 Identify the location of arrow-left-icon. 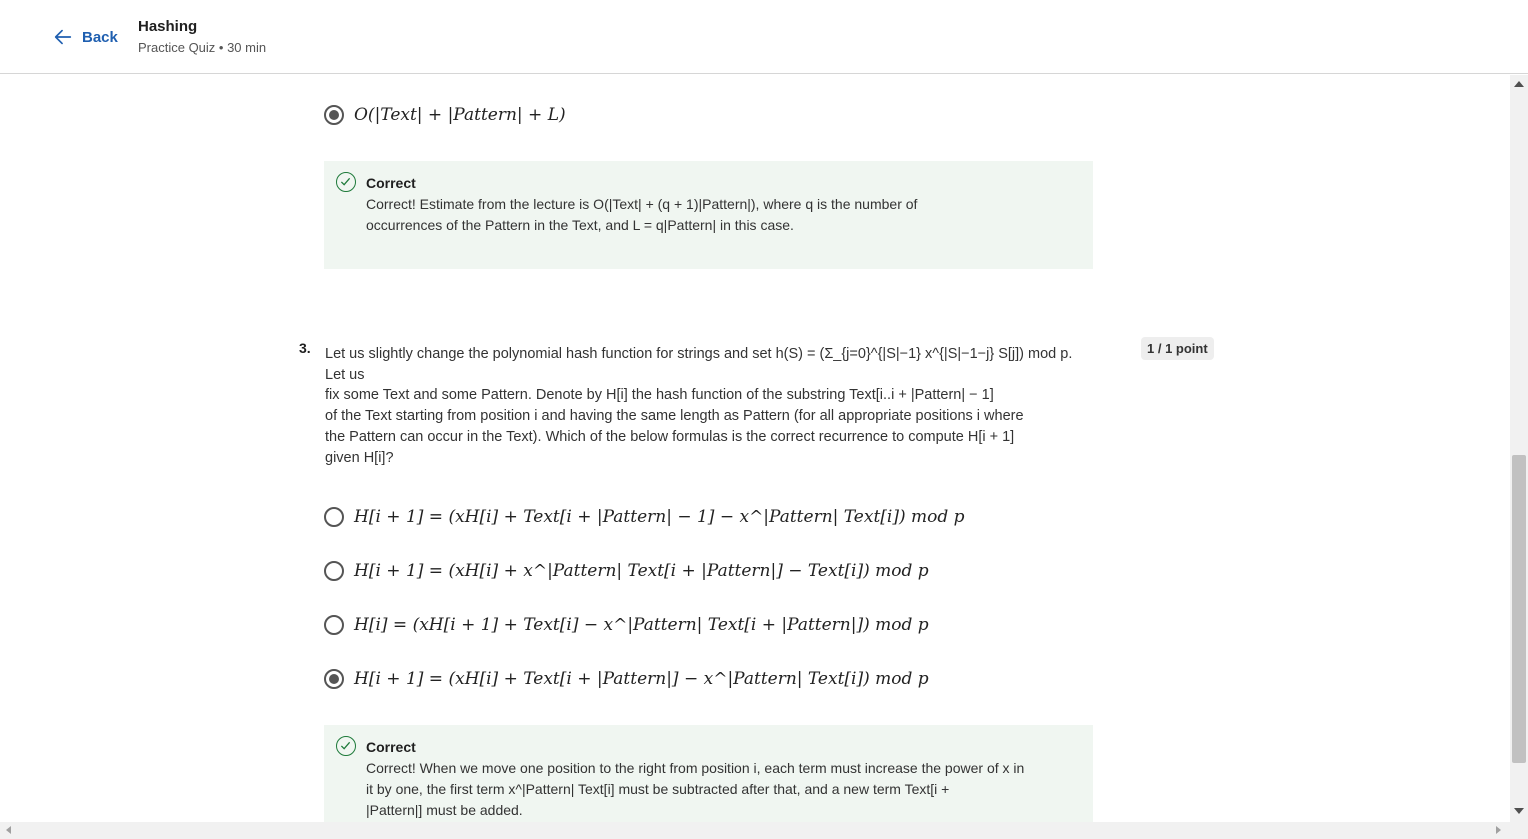
(63, 37).